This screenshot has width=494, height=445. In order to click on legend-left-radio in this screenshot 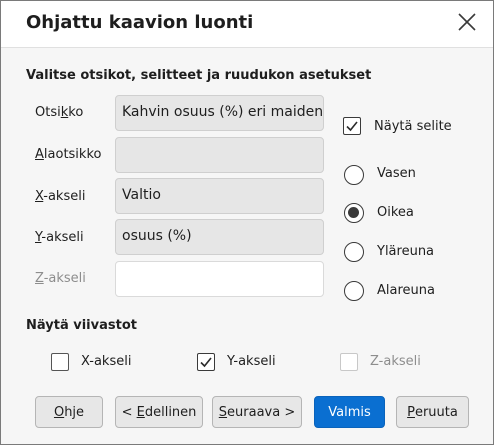, I will do `click(354, 175)`.